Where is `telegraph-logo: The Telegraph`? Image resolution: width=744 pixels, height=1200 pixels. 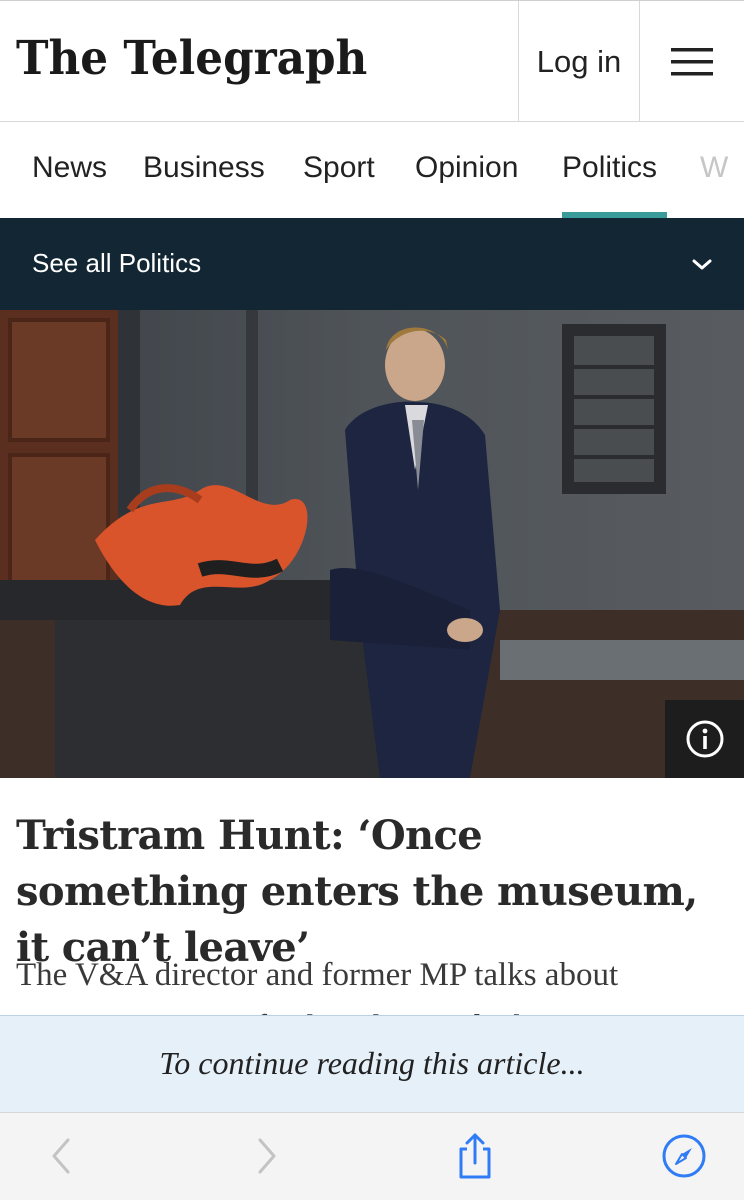
telegraph-logo: The Telegraph is located at coordinates (191, 58).